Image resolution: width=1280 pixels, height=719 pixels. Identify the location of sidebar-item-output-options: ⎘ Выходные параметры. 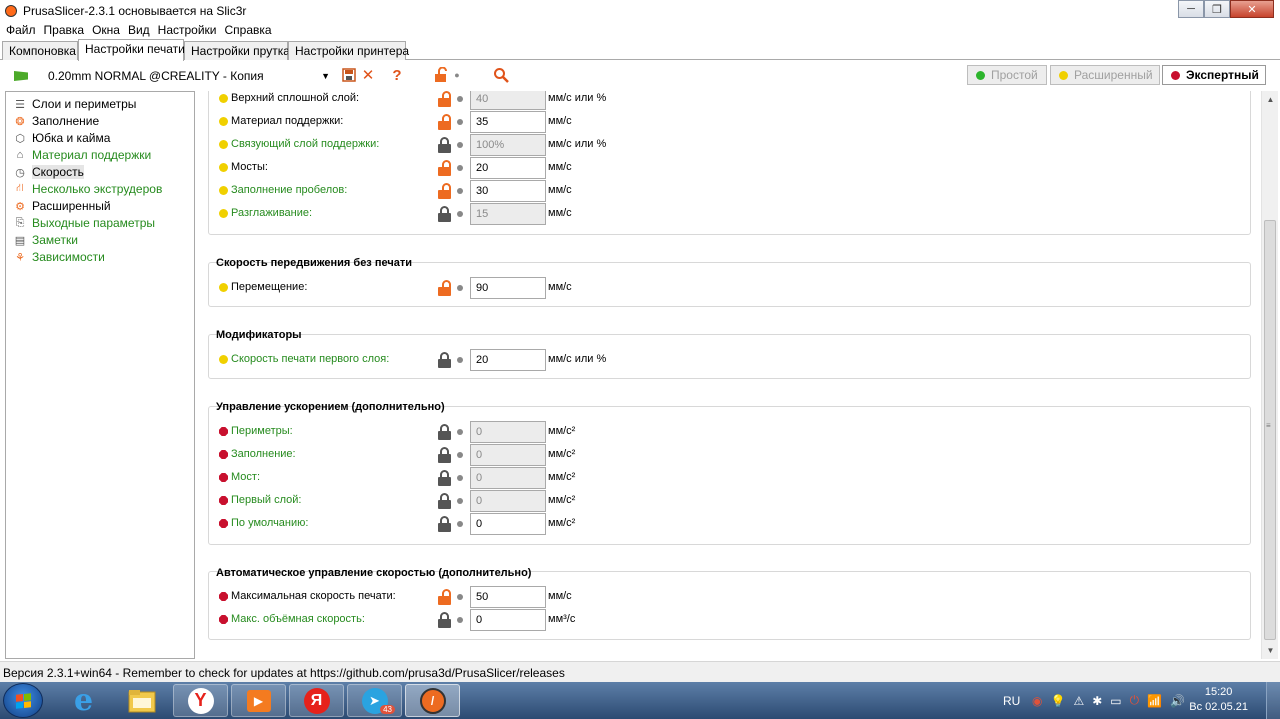
(84, 223).